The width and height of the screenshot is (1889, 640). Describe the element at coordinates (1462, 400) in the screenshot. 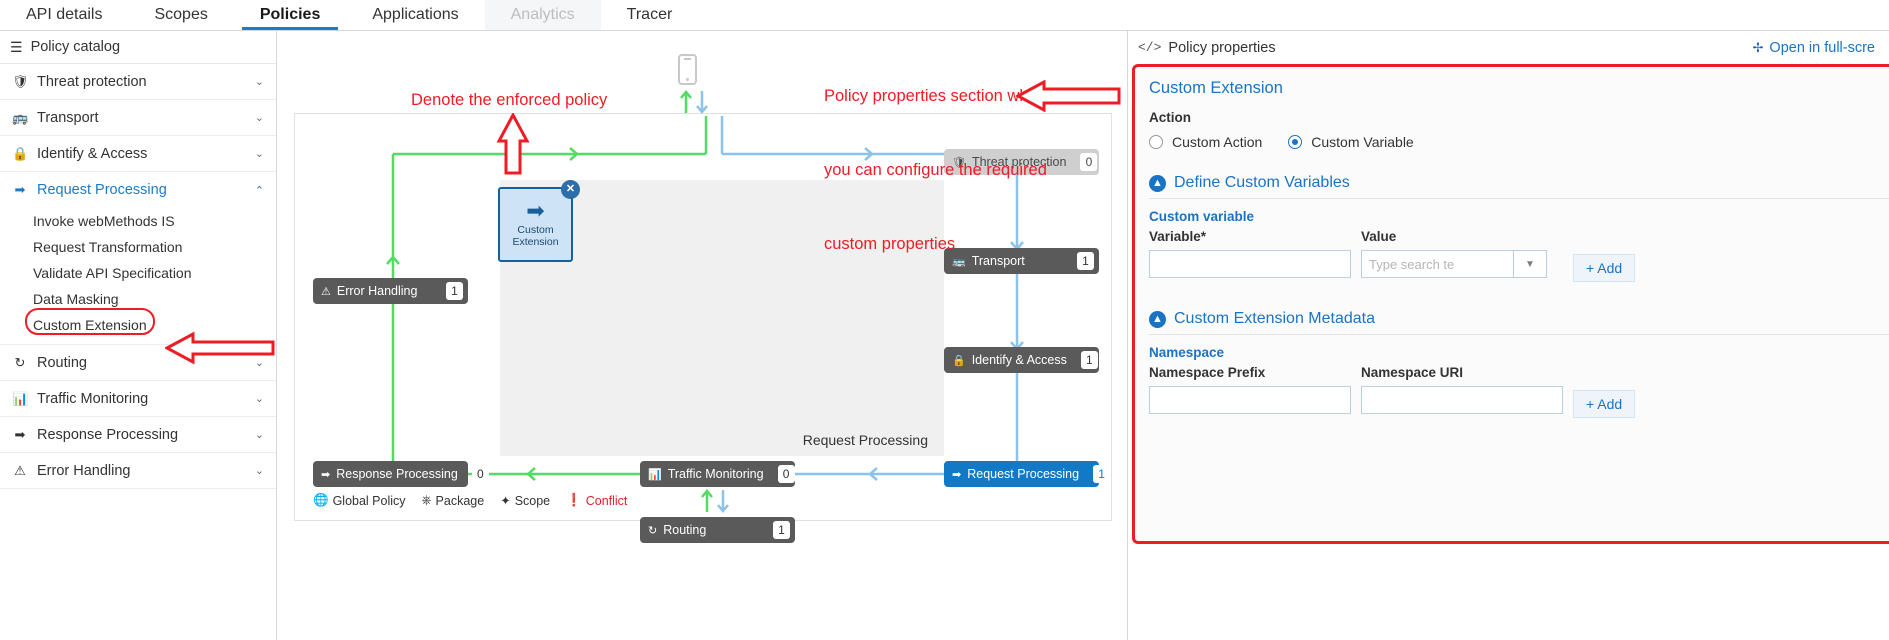

I see `namespace-uri-input` at that location.